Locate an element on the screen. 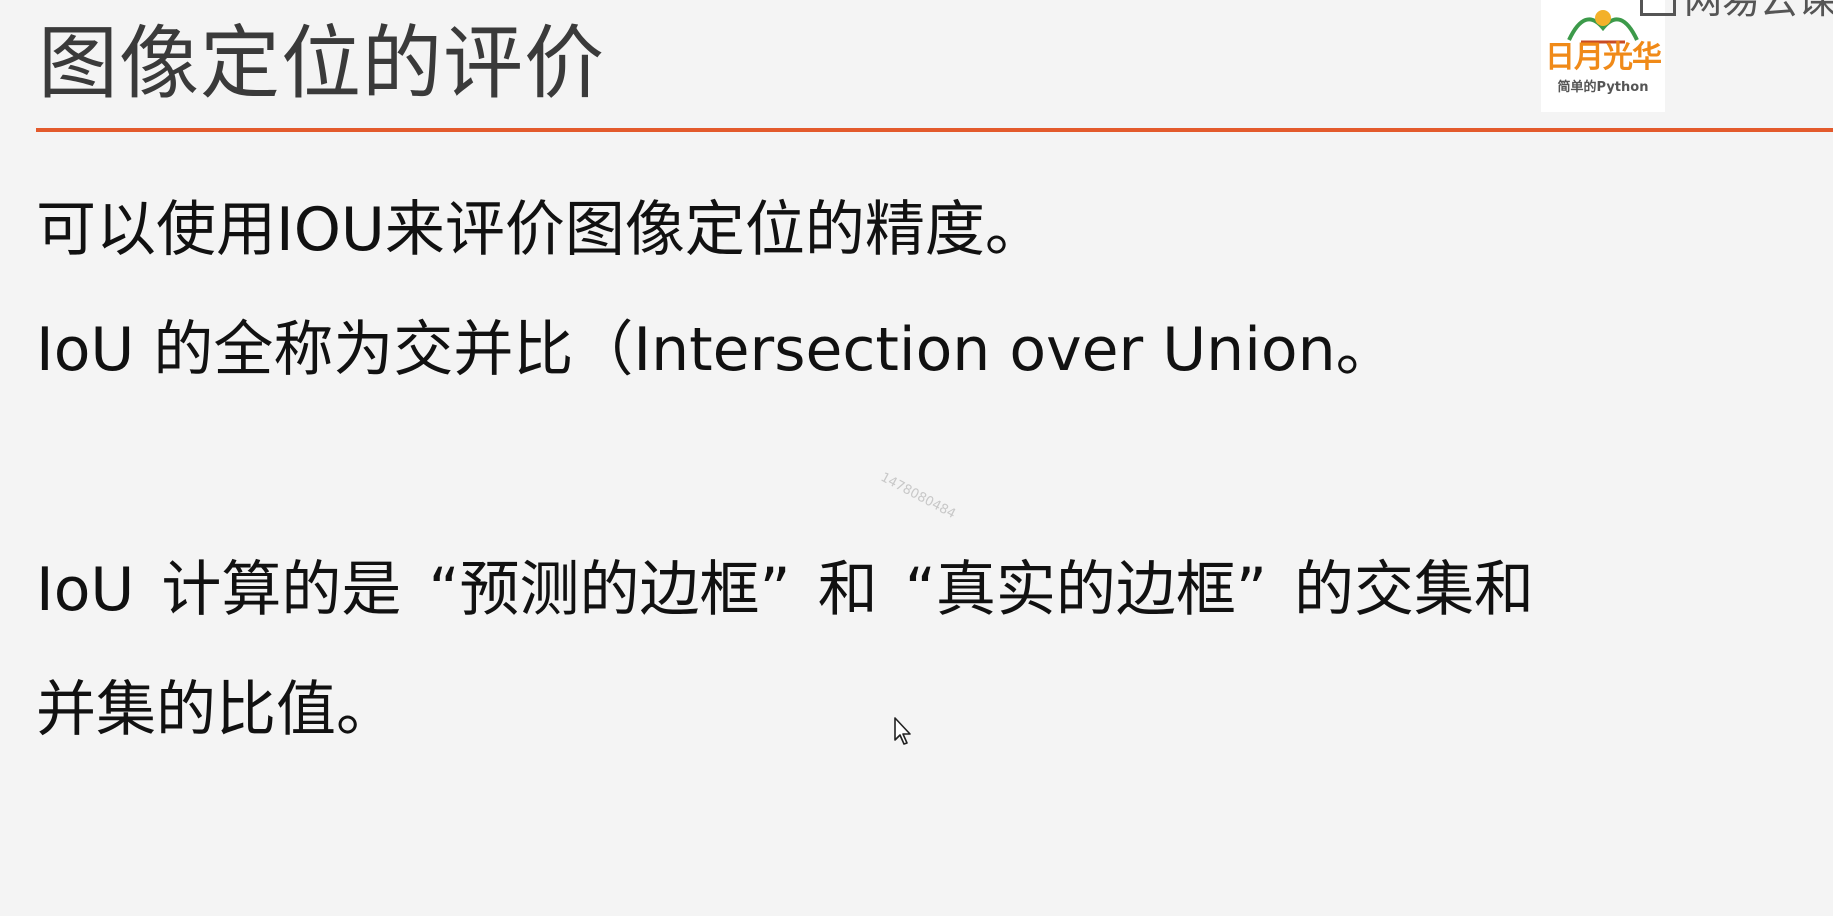 This screenshot has height=916, width=1833. logo-title: 日月光华 is located at coordinates (1603, 57).